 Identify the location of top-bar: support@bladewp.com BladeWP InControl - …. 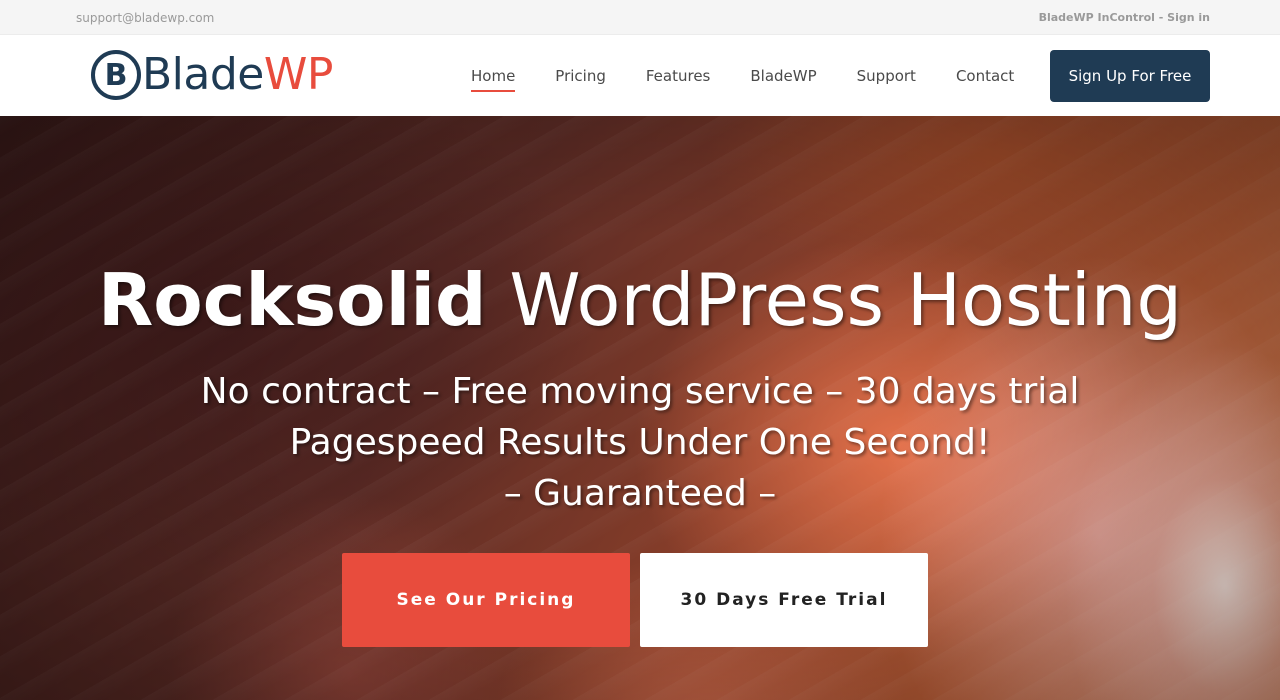
(640, 17).